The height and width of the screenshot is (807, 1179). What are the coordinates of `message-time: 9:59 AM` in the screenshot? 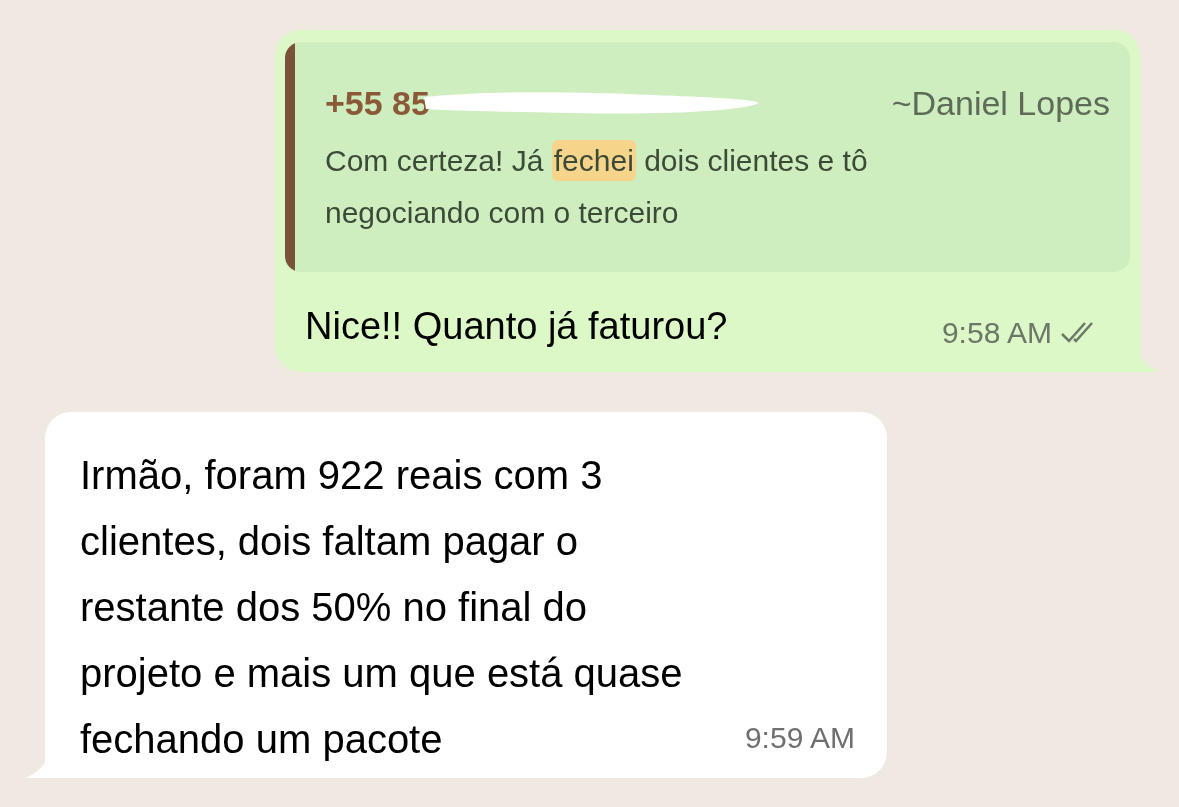 It's located at (799, 738).